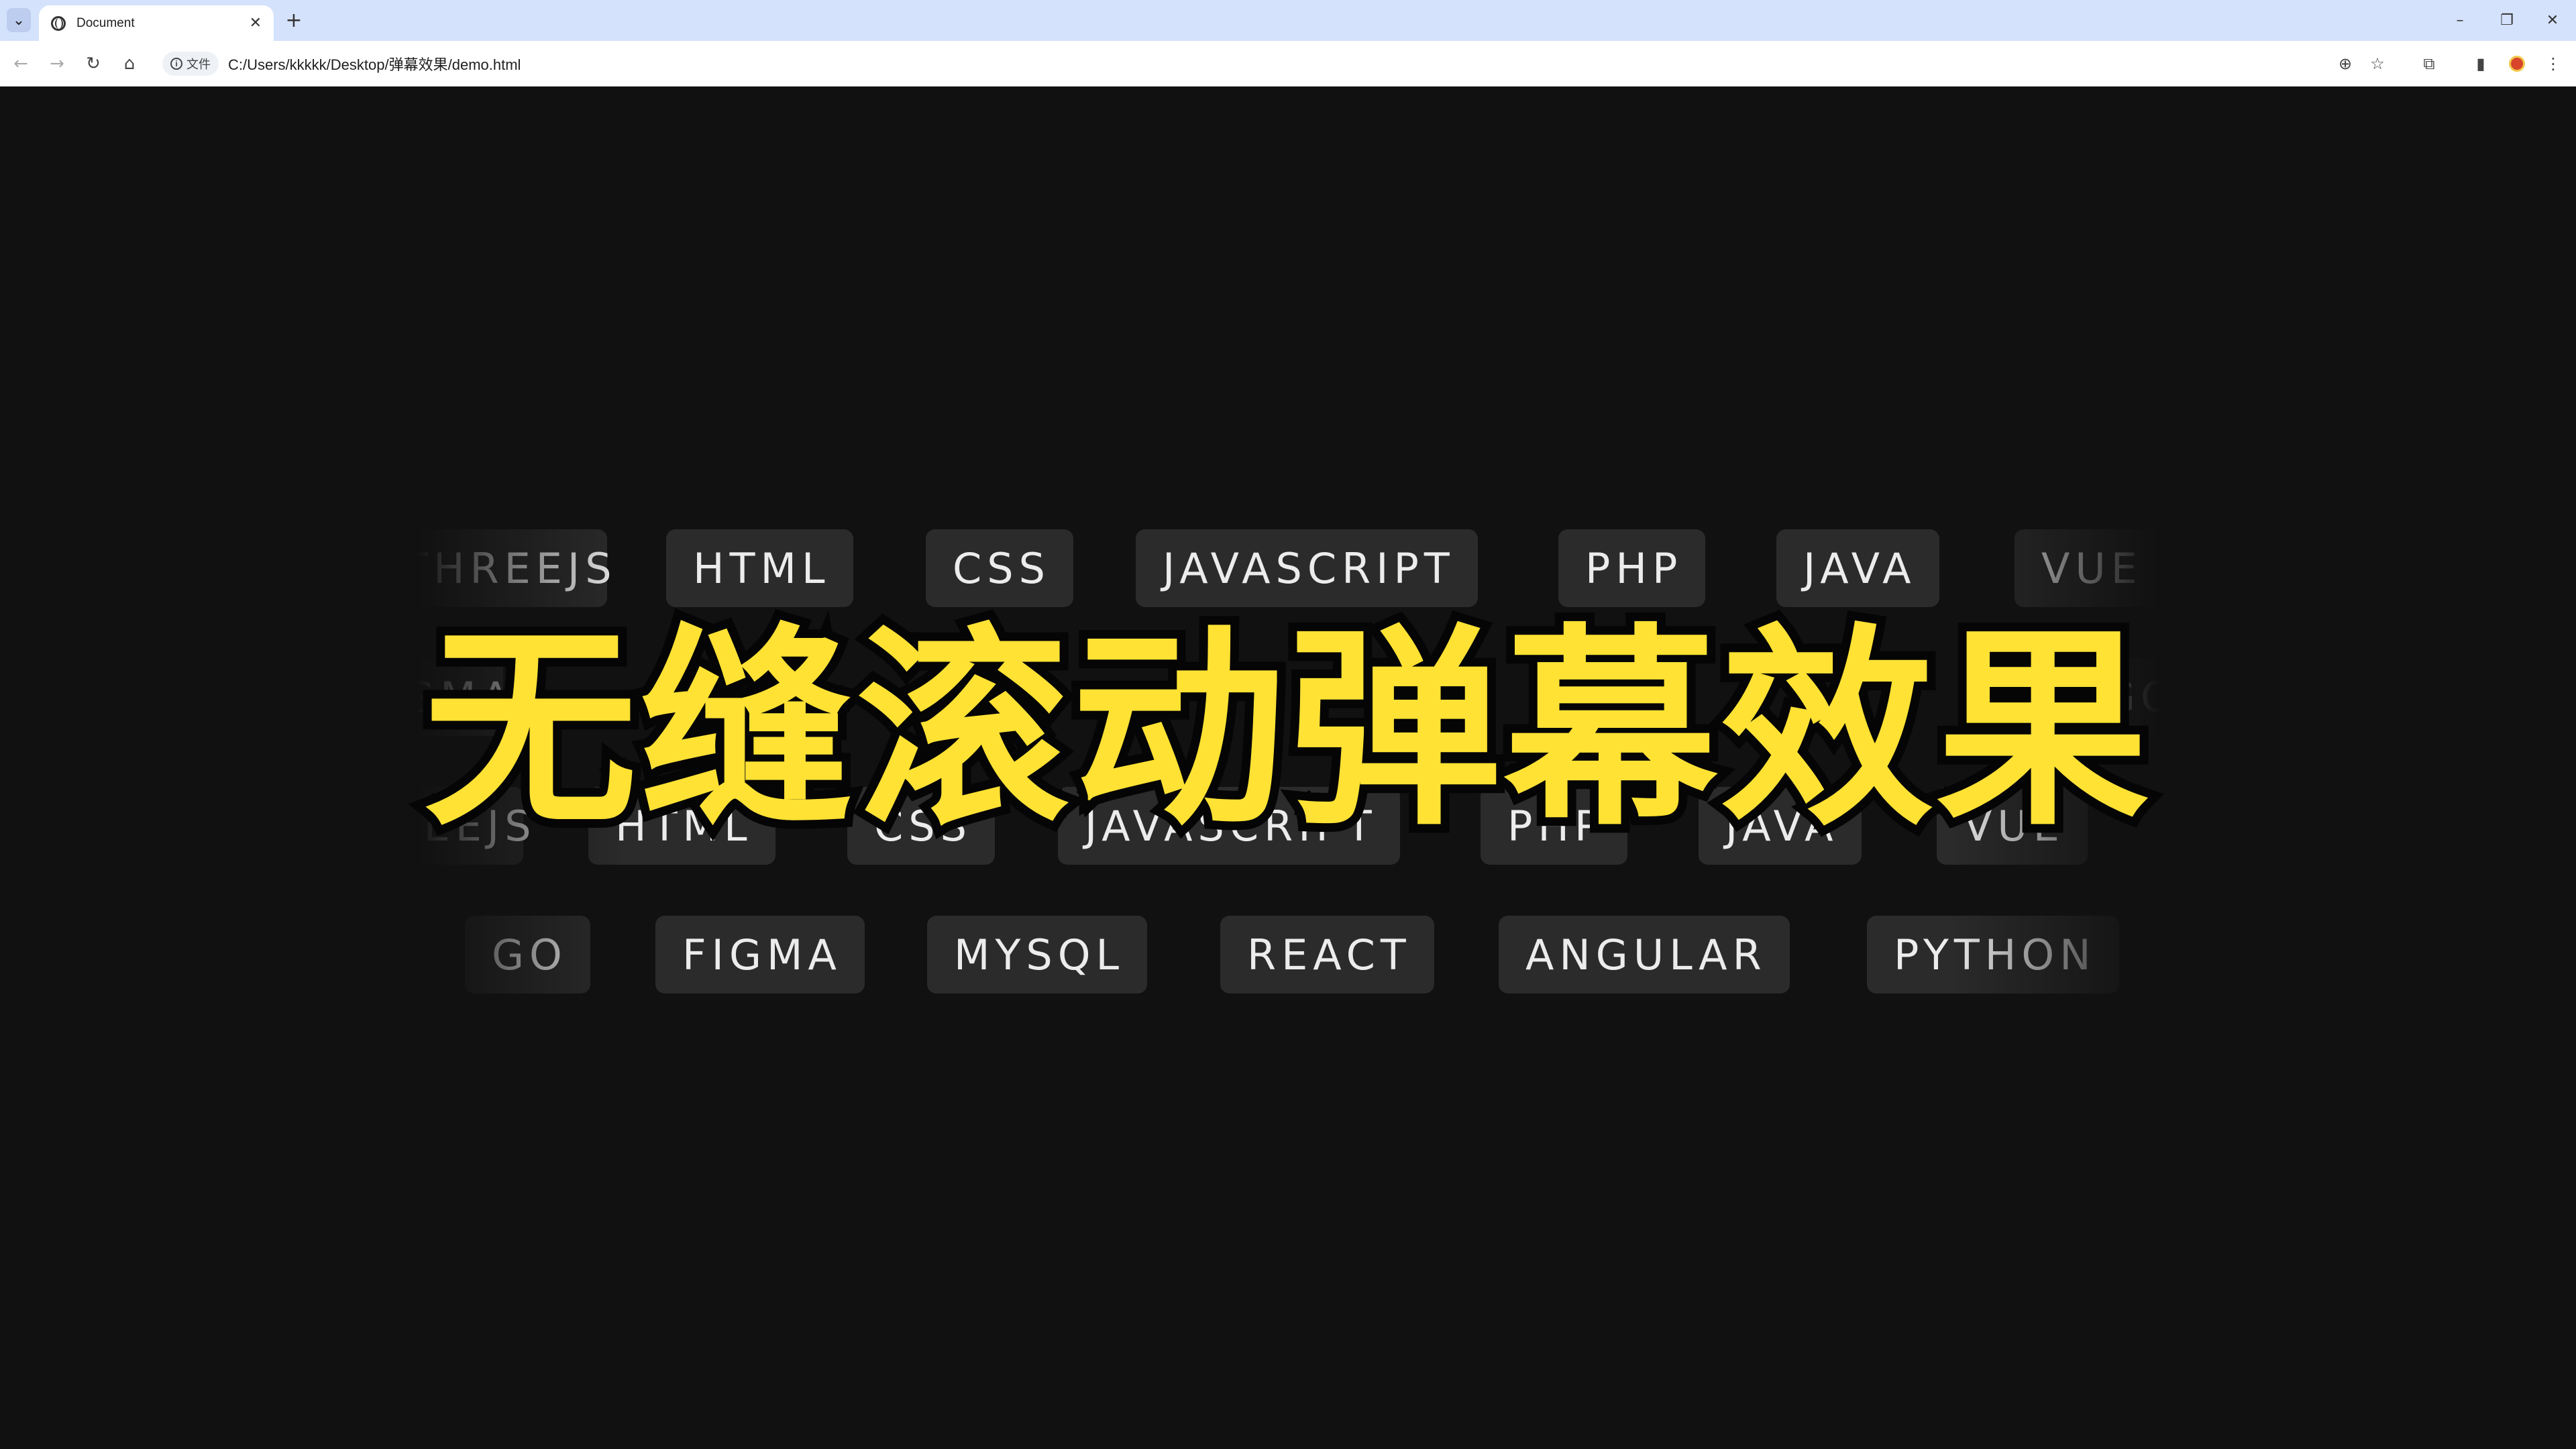 This screenshot has width=2576, height=1449. I want to click on danmaku-chip: PYTHON, so click(1993, 955).